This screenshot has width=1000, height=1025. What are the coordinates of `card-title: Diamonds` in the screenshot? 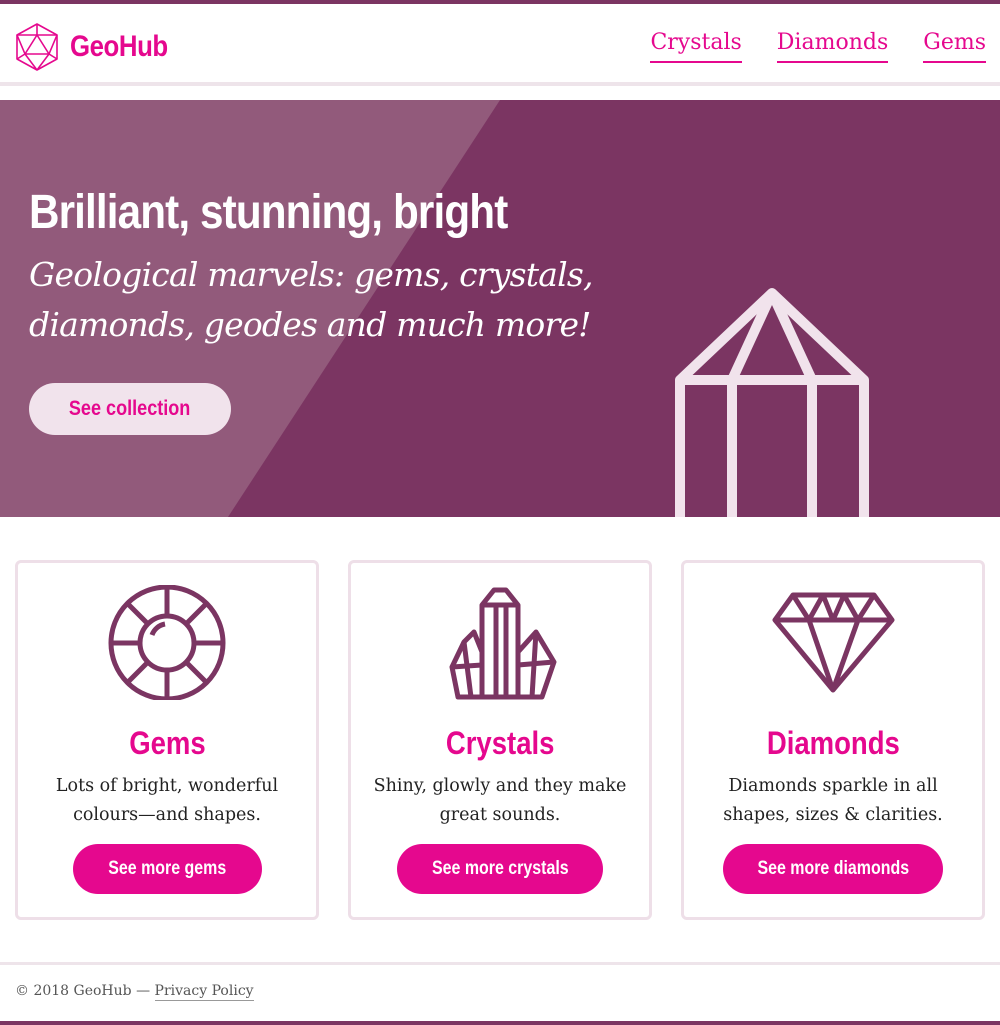 It's located at (833, 743).